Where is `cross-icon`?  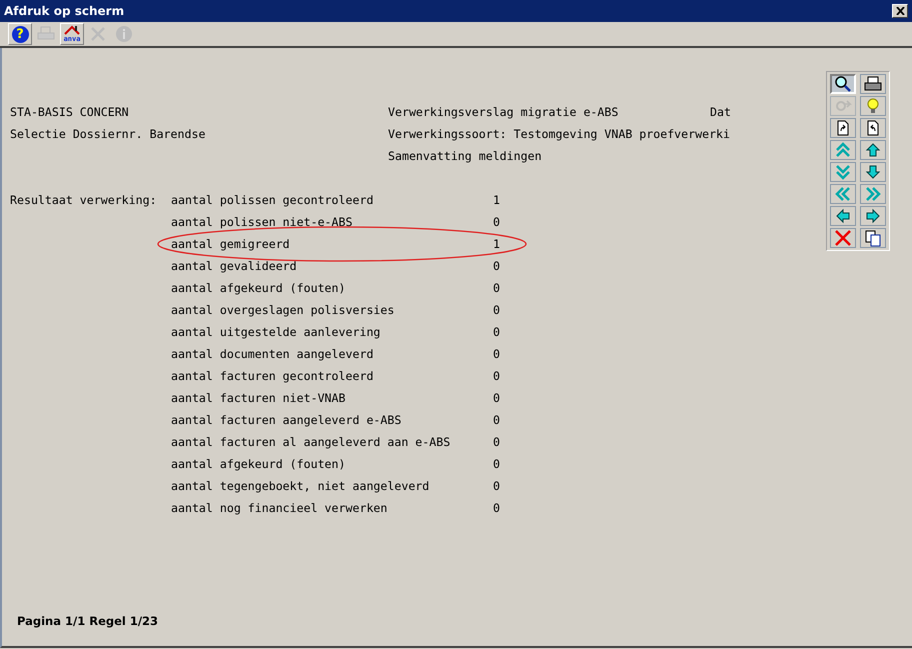 cross-icon is located at coordinates (98, 34).